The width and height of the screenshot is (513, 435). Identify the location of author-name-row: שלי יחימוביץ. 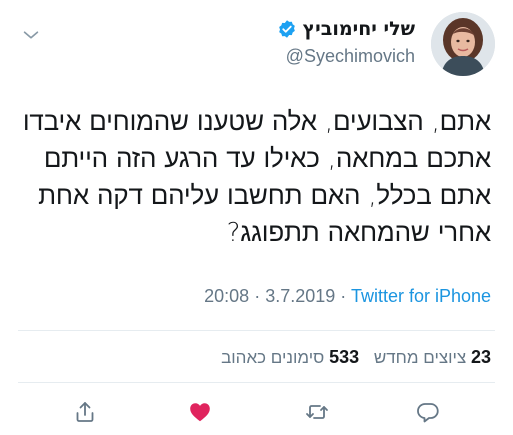
(346, 29).